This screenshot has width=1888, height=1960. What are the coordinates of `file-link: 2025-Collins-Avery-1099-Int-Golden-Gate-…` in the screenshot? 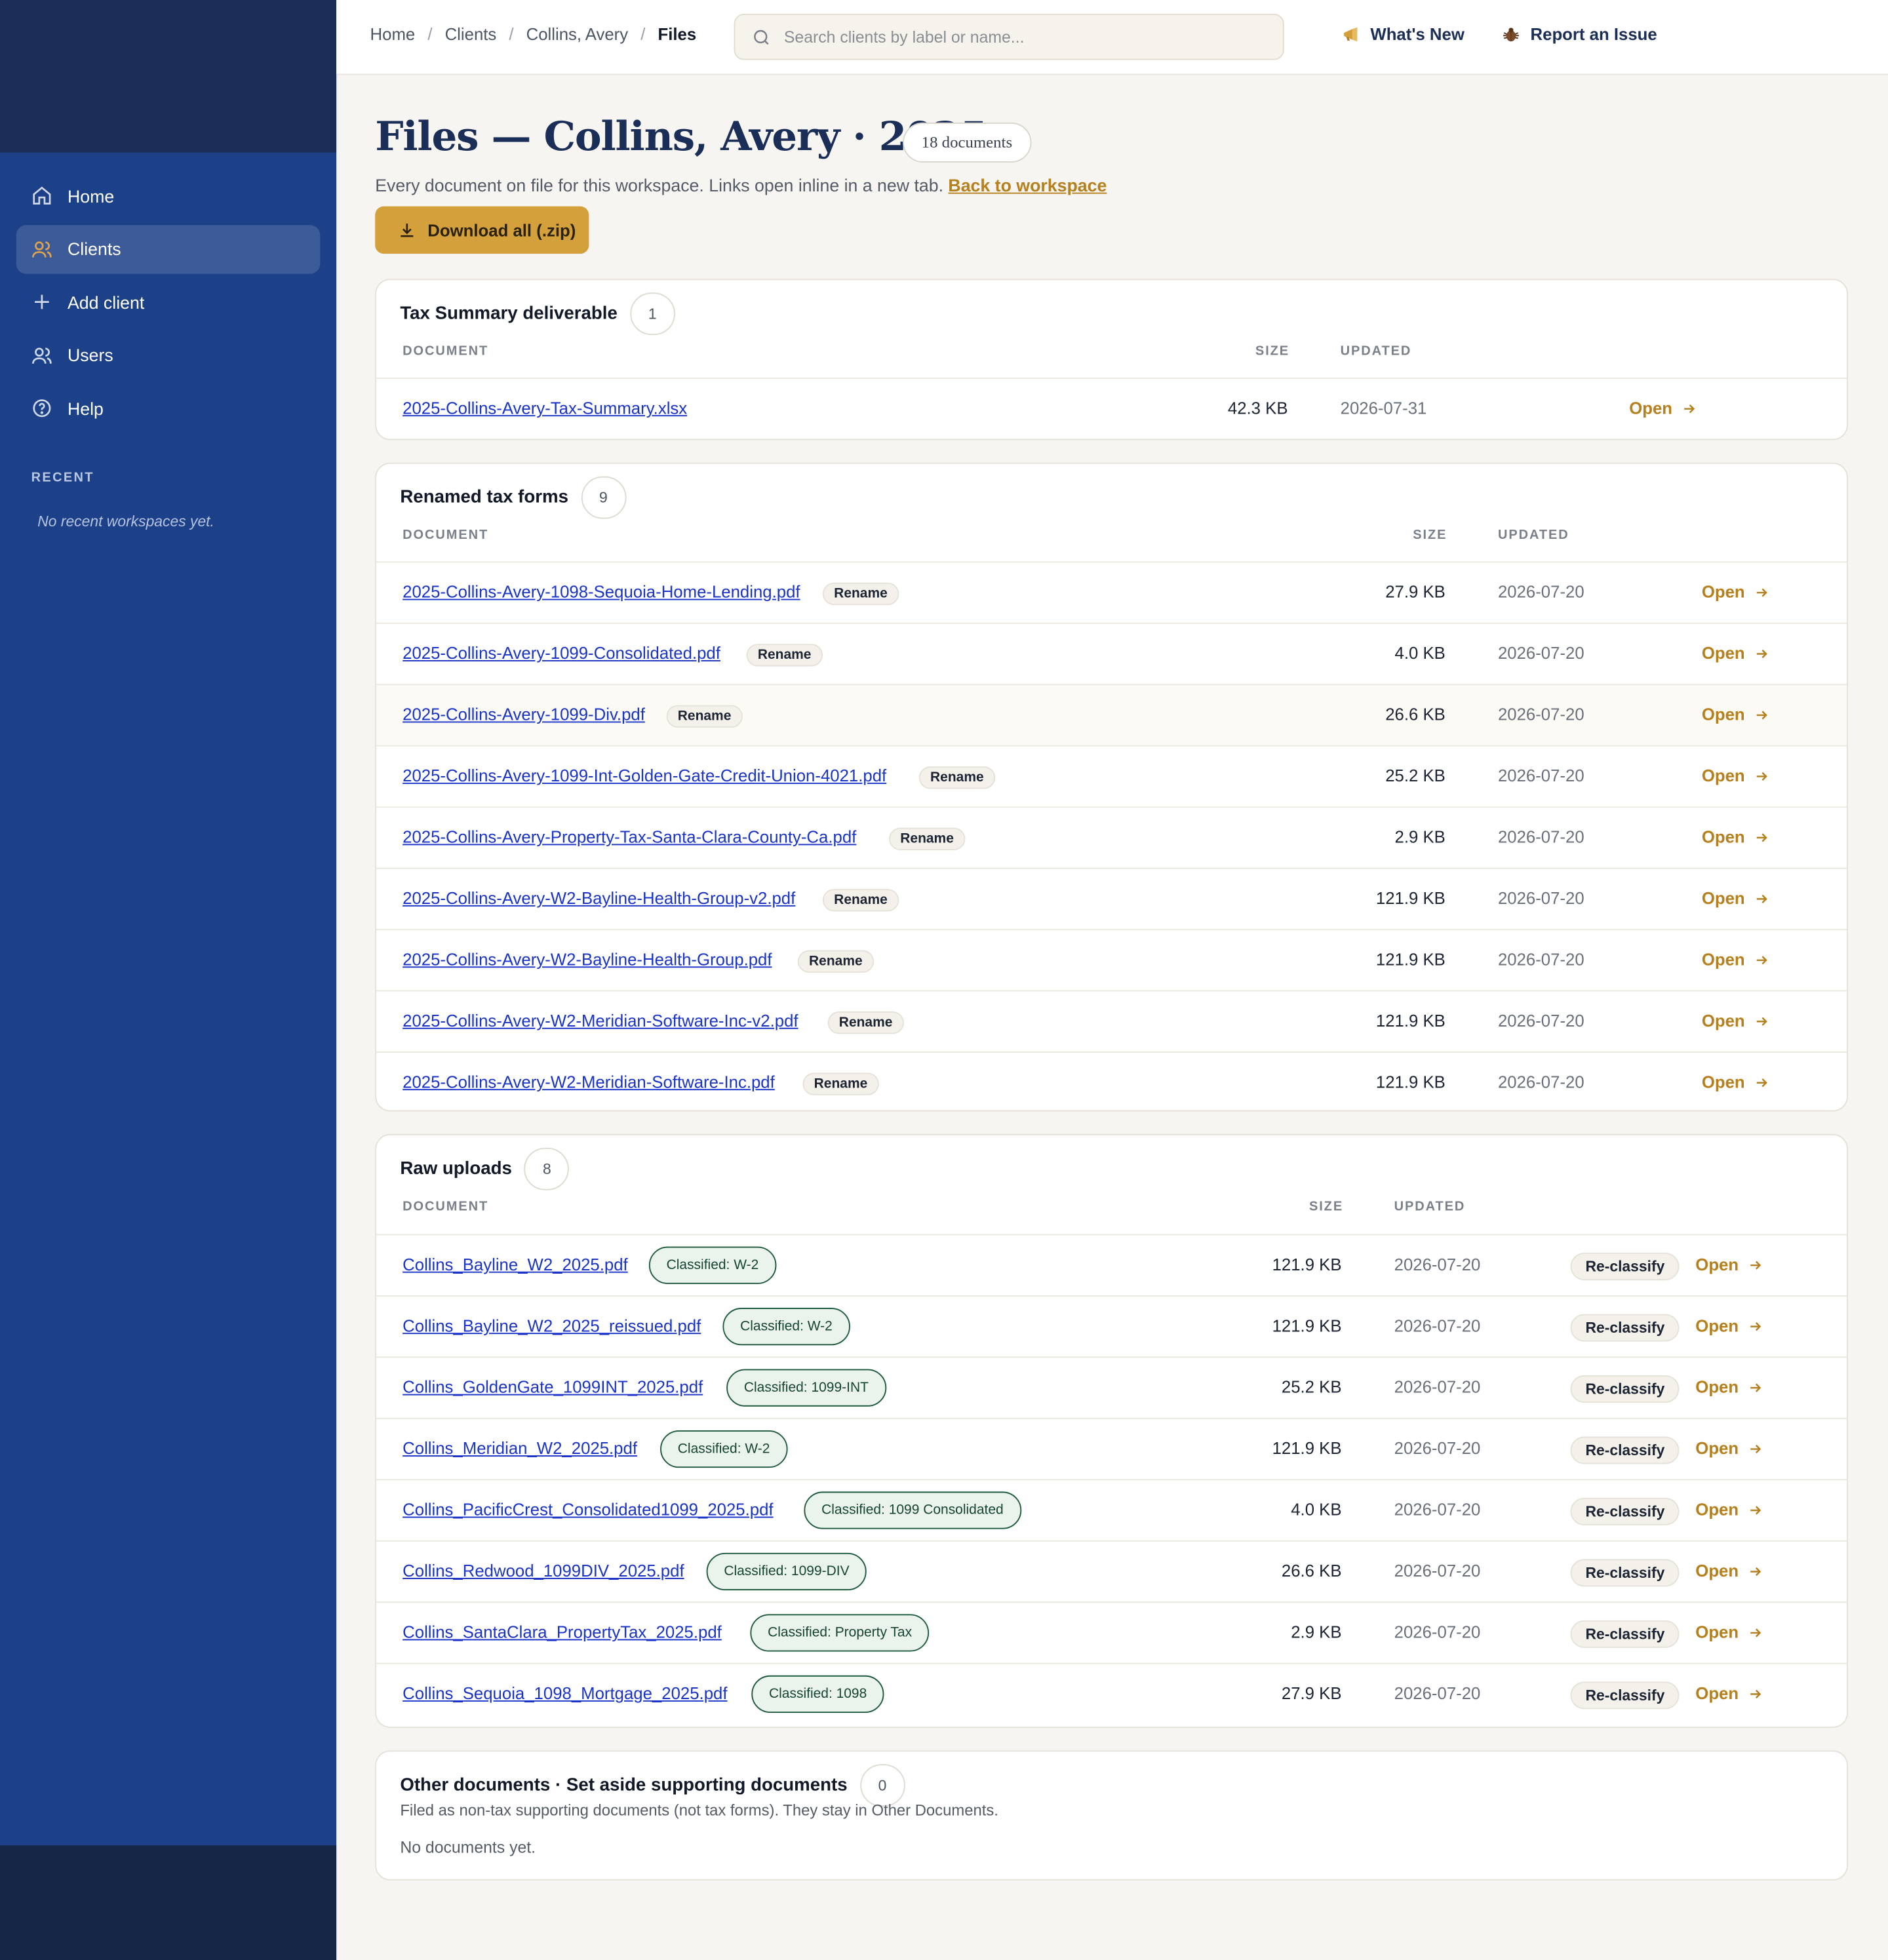 It's located at (644, 775).